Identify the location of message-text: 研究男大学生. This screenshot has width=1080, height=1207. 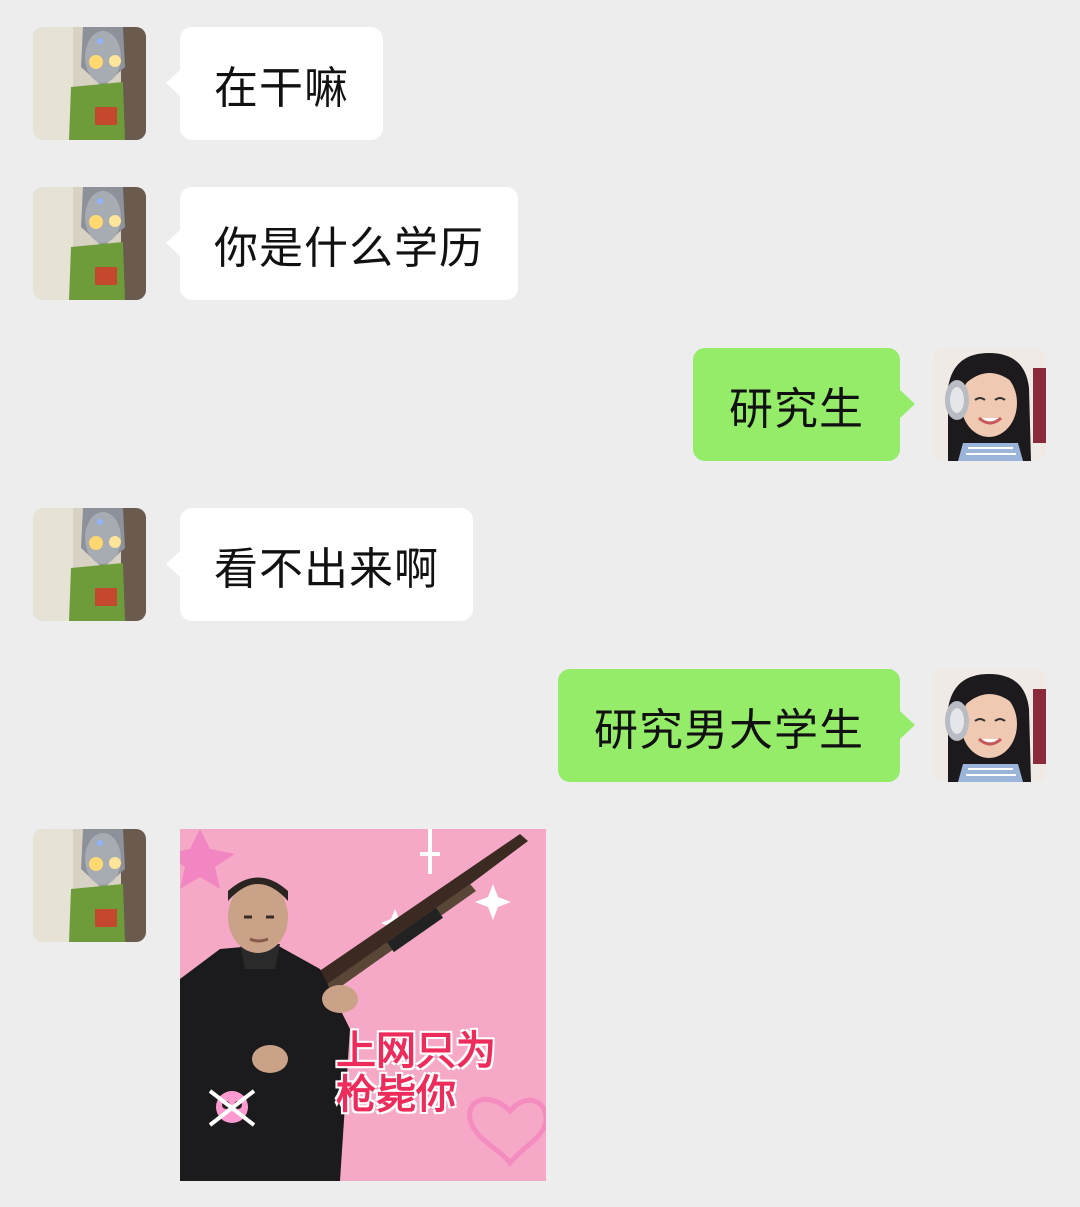
(729, 730).